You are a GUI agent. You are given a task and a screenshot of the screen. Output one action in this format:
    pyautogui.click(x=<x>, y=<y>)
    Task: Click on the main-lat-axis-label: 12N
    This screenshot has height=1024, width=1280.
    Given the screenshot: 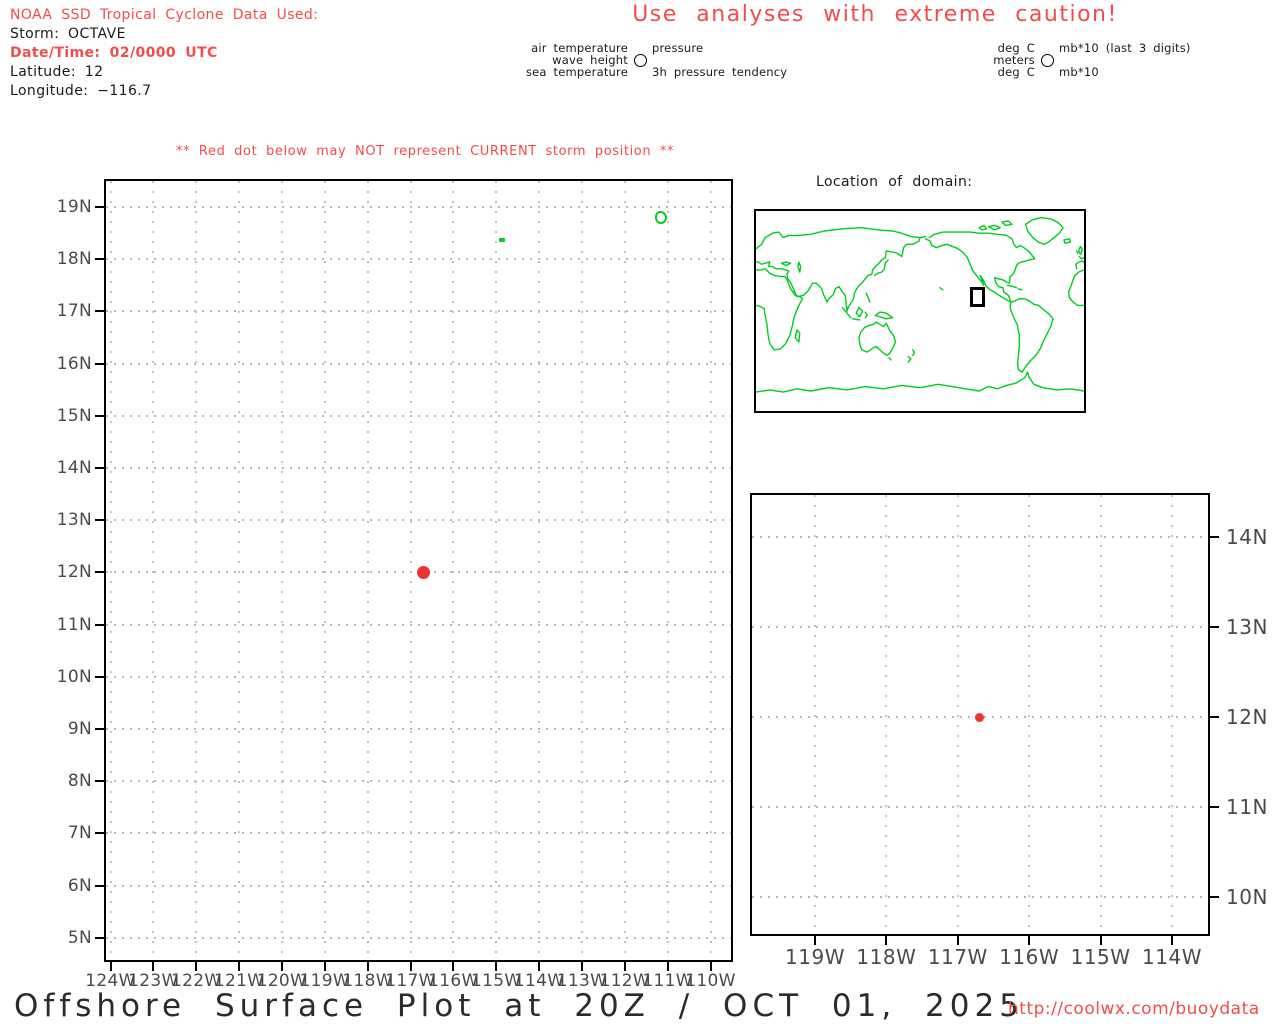 What is the action you would take?
    pyautogui.click(x=74, y=572)
    